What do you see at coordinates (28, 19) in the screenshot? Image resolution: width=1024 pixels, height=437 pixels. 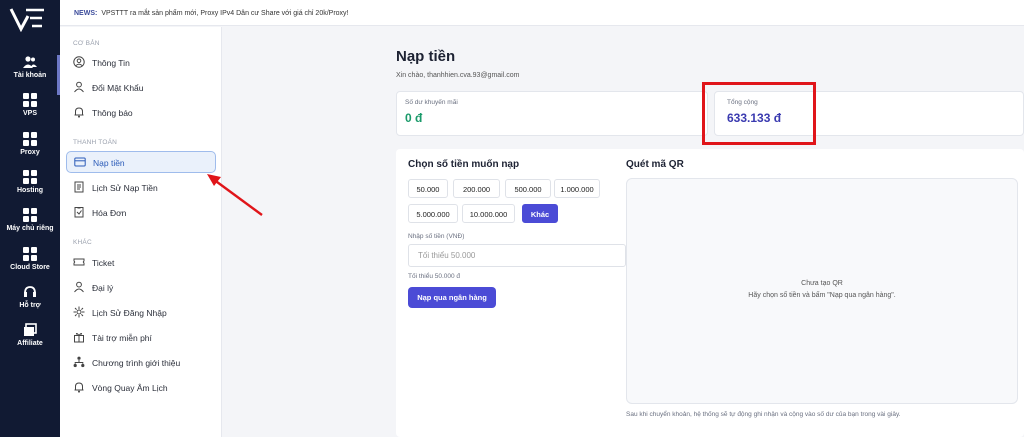 I see `brand-logo` at bounding box center [28, 19].